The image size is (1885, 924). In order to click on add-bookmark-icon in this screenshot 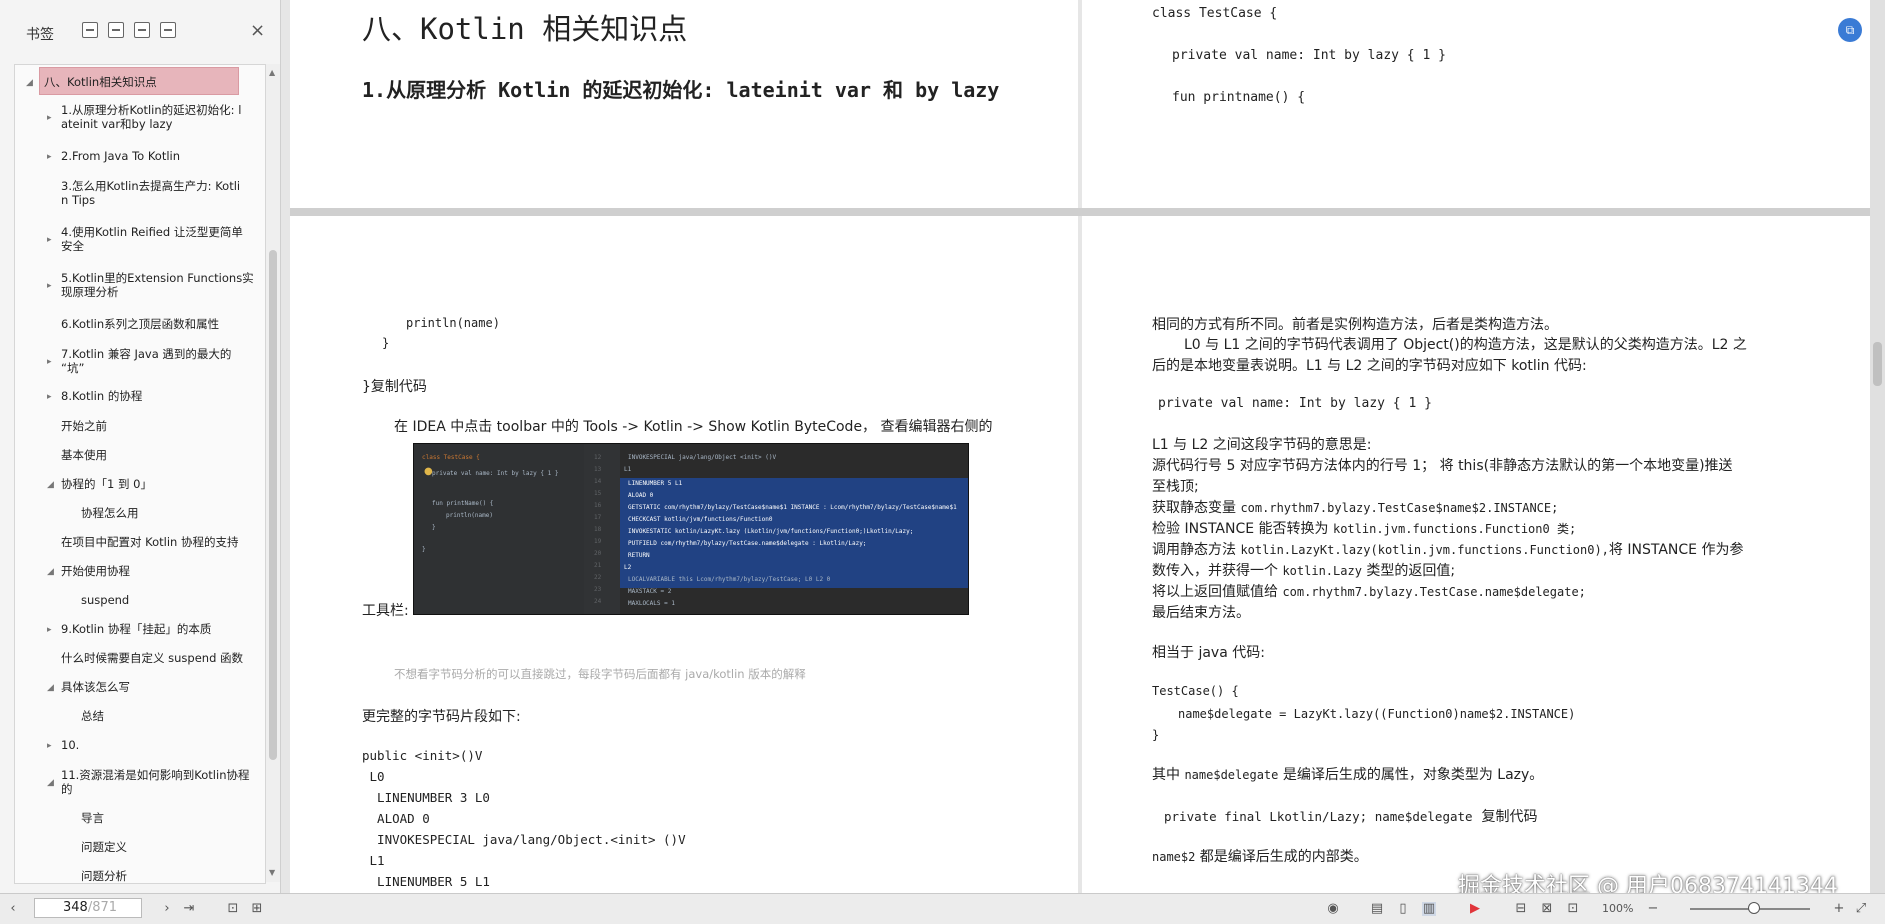, I will do `click(142, 30)`.